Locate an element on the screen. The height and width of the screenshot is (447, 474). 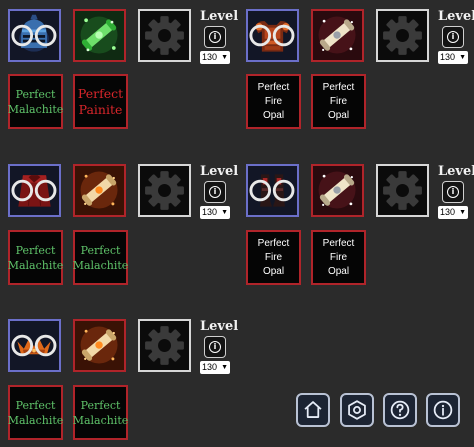
gem-slot: Perfect Painite is located at coordinates (100, 101).